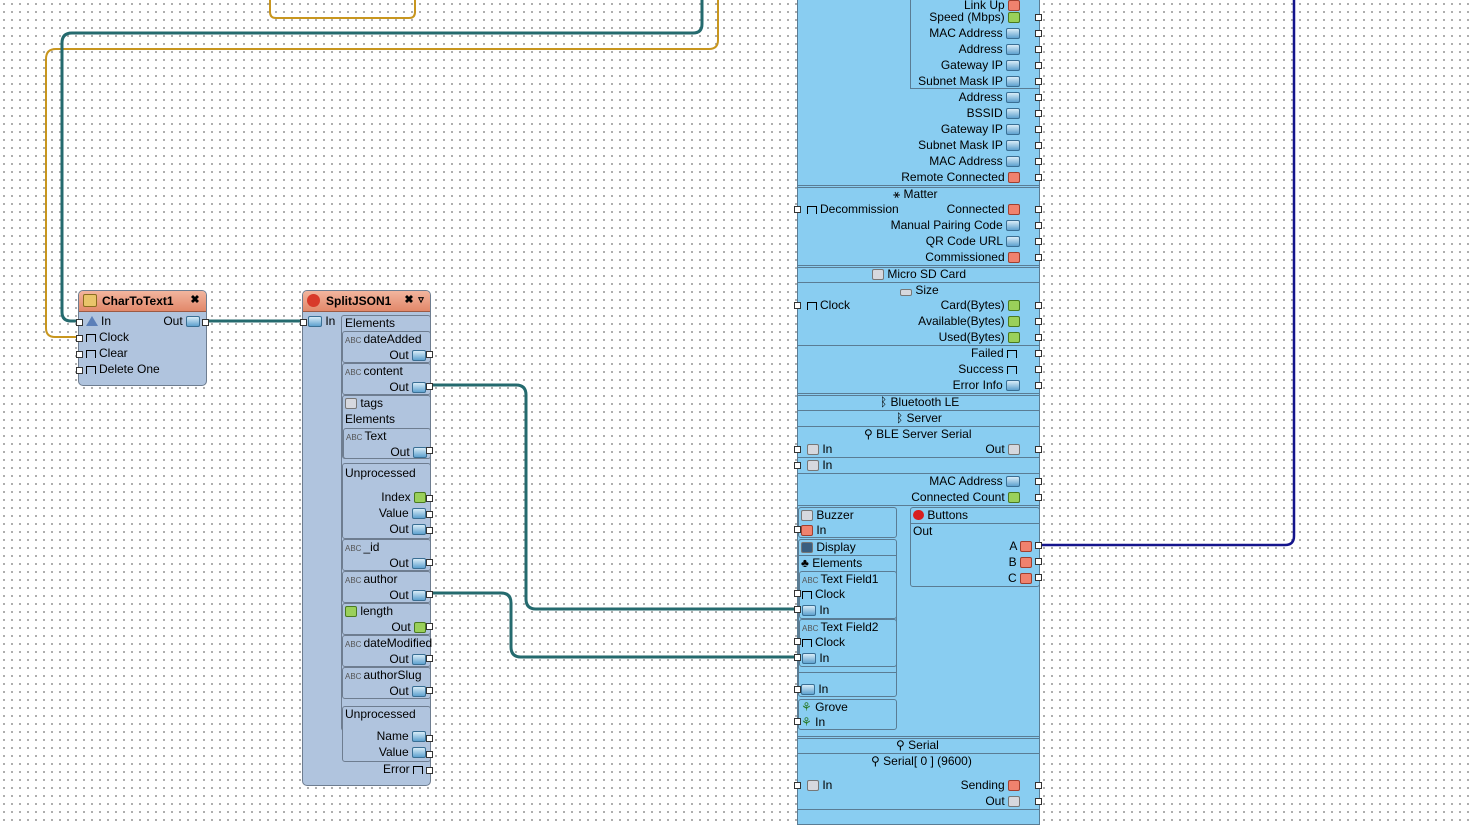 The width and height of the screenshot is (1475, 825). I want to click on text-row: ABC Text, so click(366, 436).